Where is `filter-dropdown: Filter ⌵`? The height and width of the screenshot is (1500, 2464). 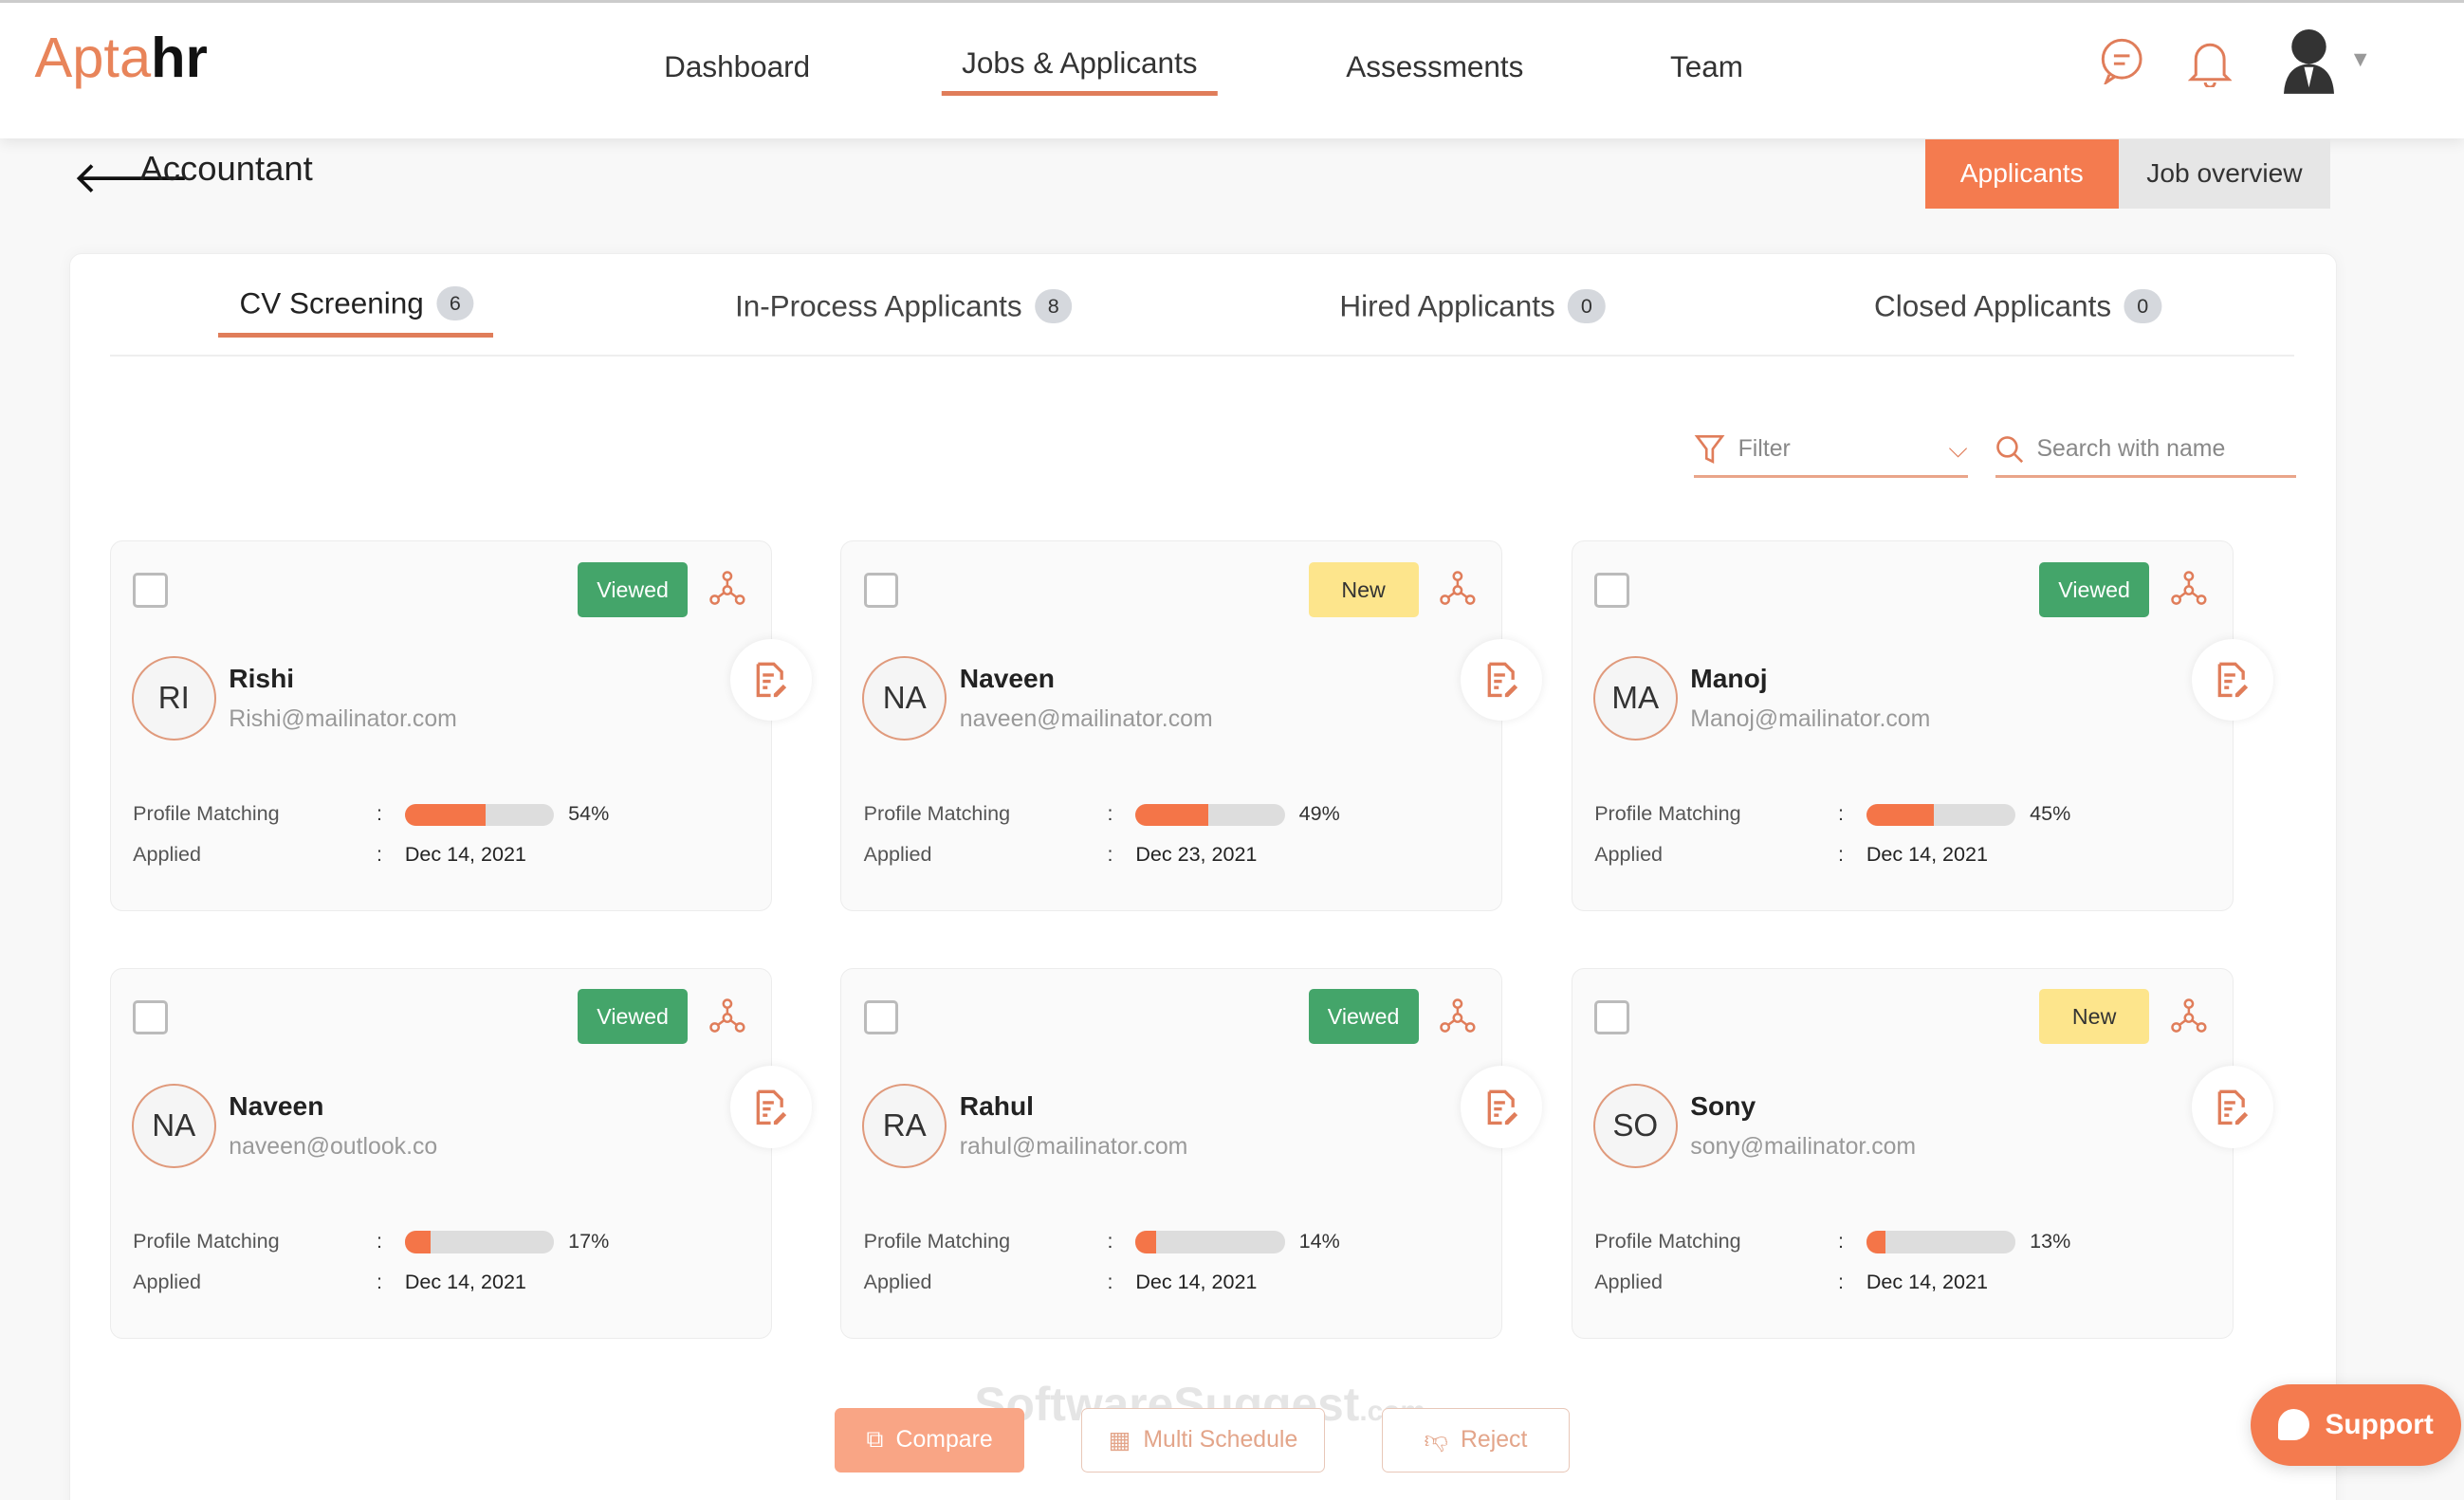 filter-dropdown: Filter ⌵ is located at coordinates (1831, 451).